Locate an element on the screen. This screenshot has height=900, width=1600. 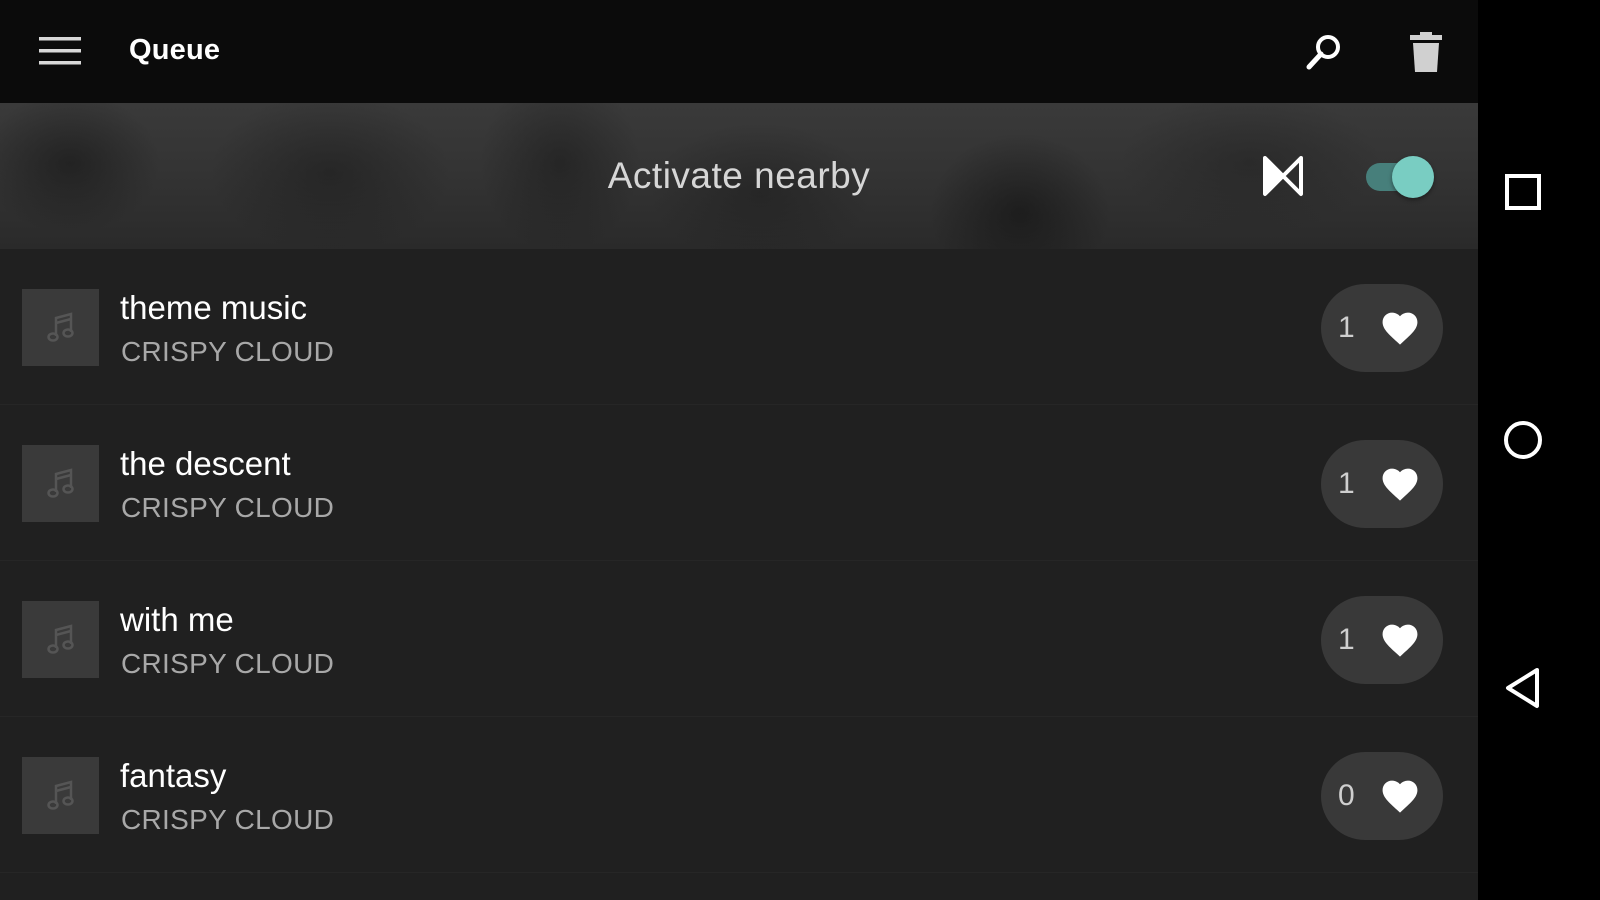
hamburger-menu-icon is located at coordinates (60, 51).